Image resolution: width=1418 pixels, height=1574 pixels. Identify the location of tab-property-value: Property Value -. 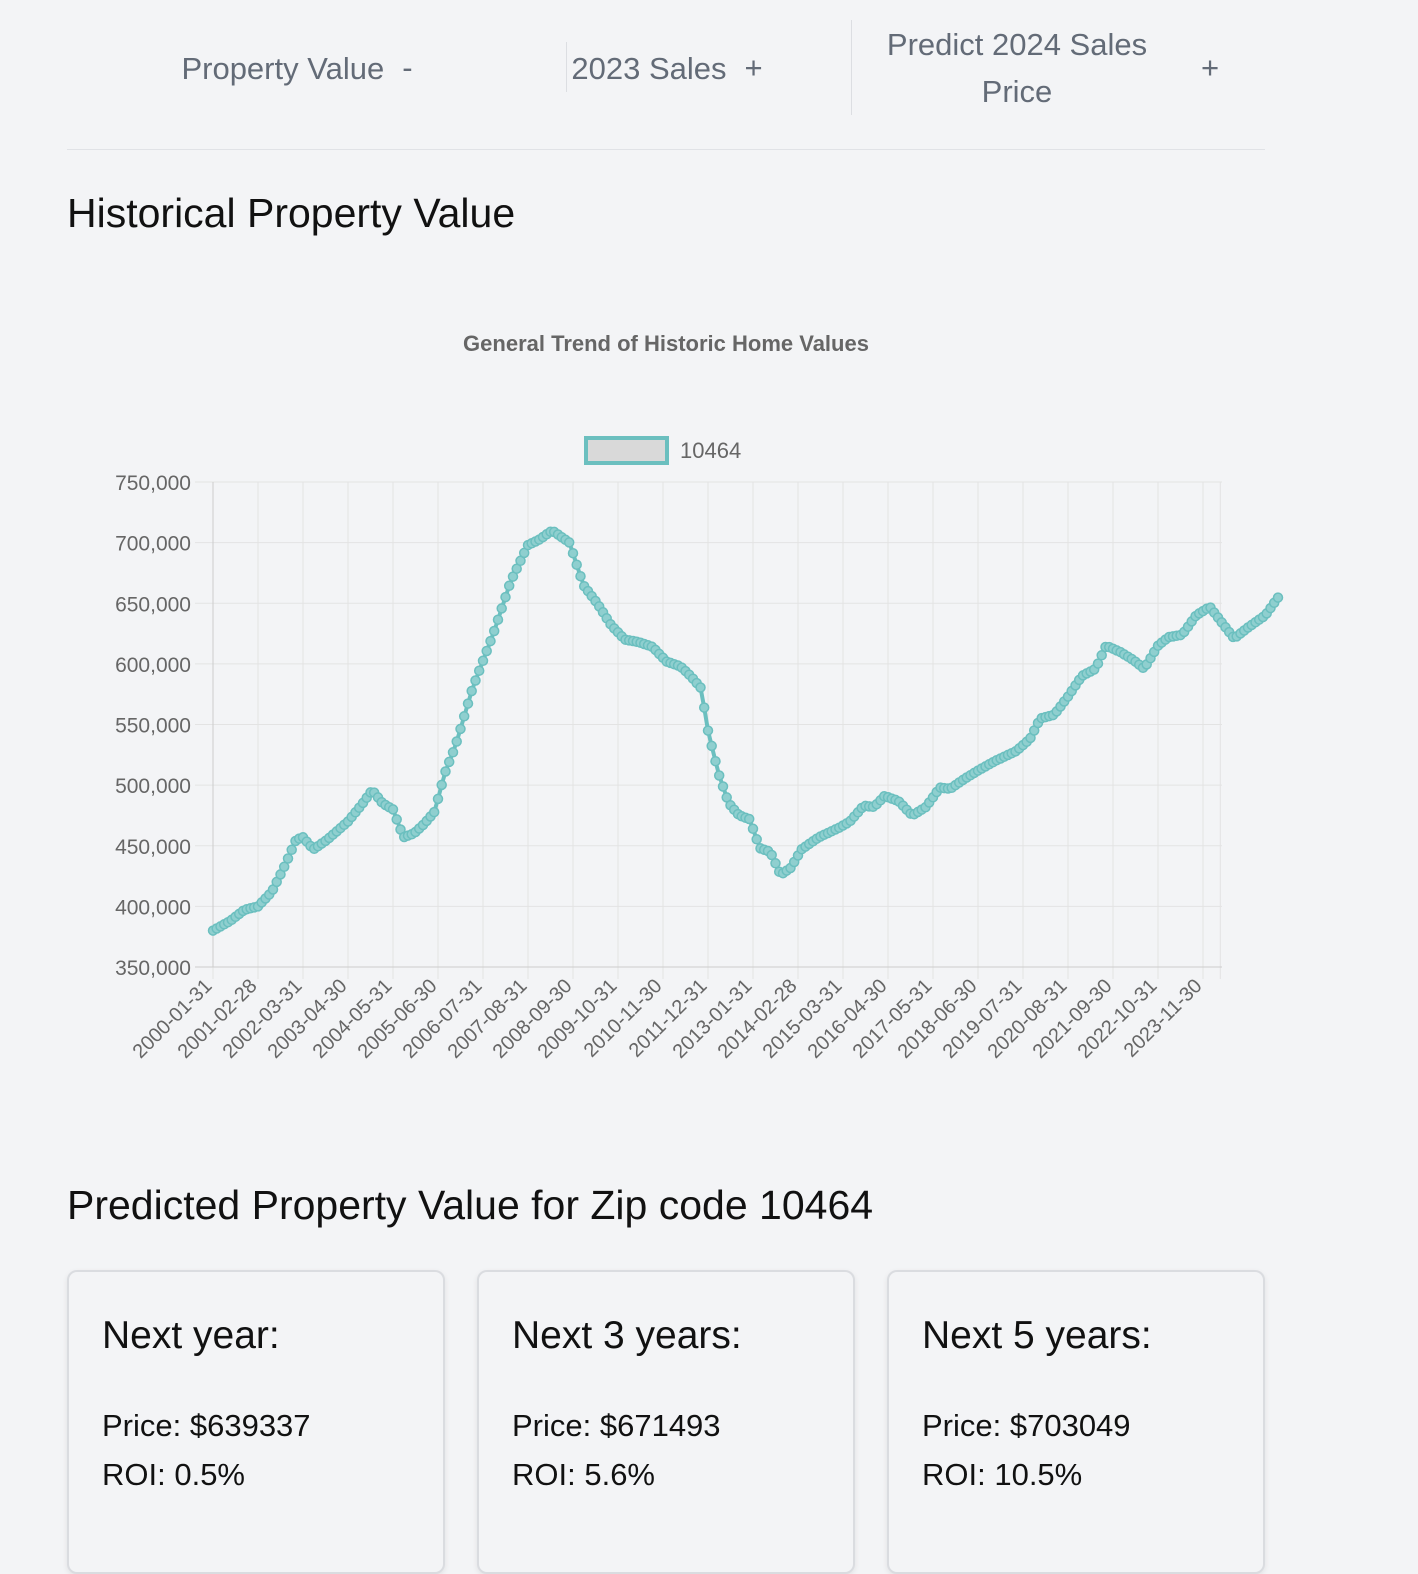
(297, 68).